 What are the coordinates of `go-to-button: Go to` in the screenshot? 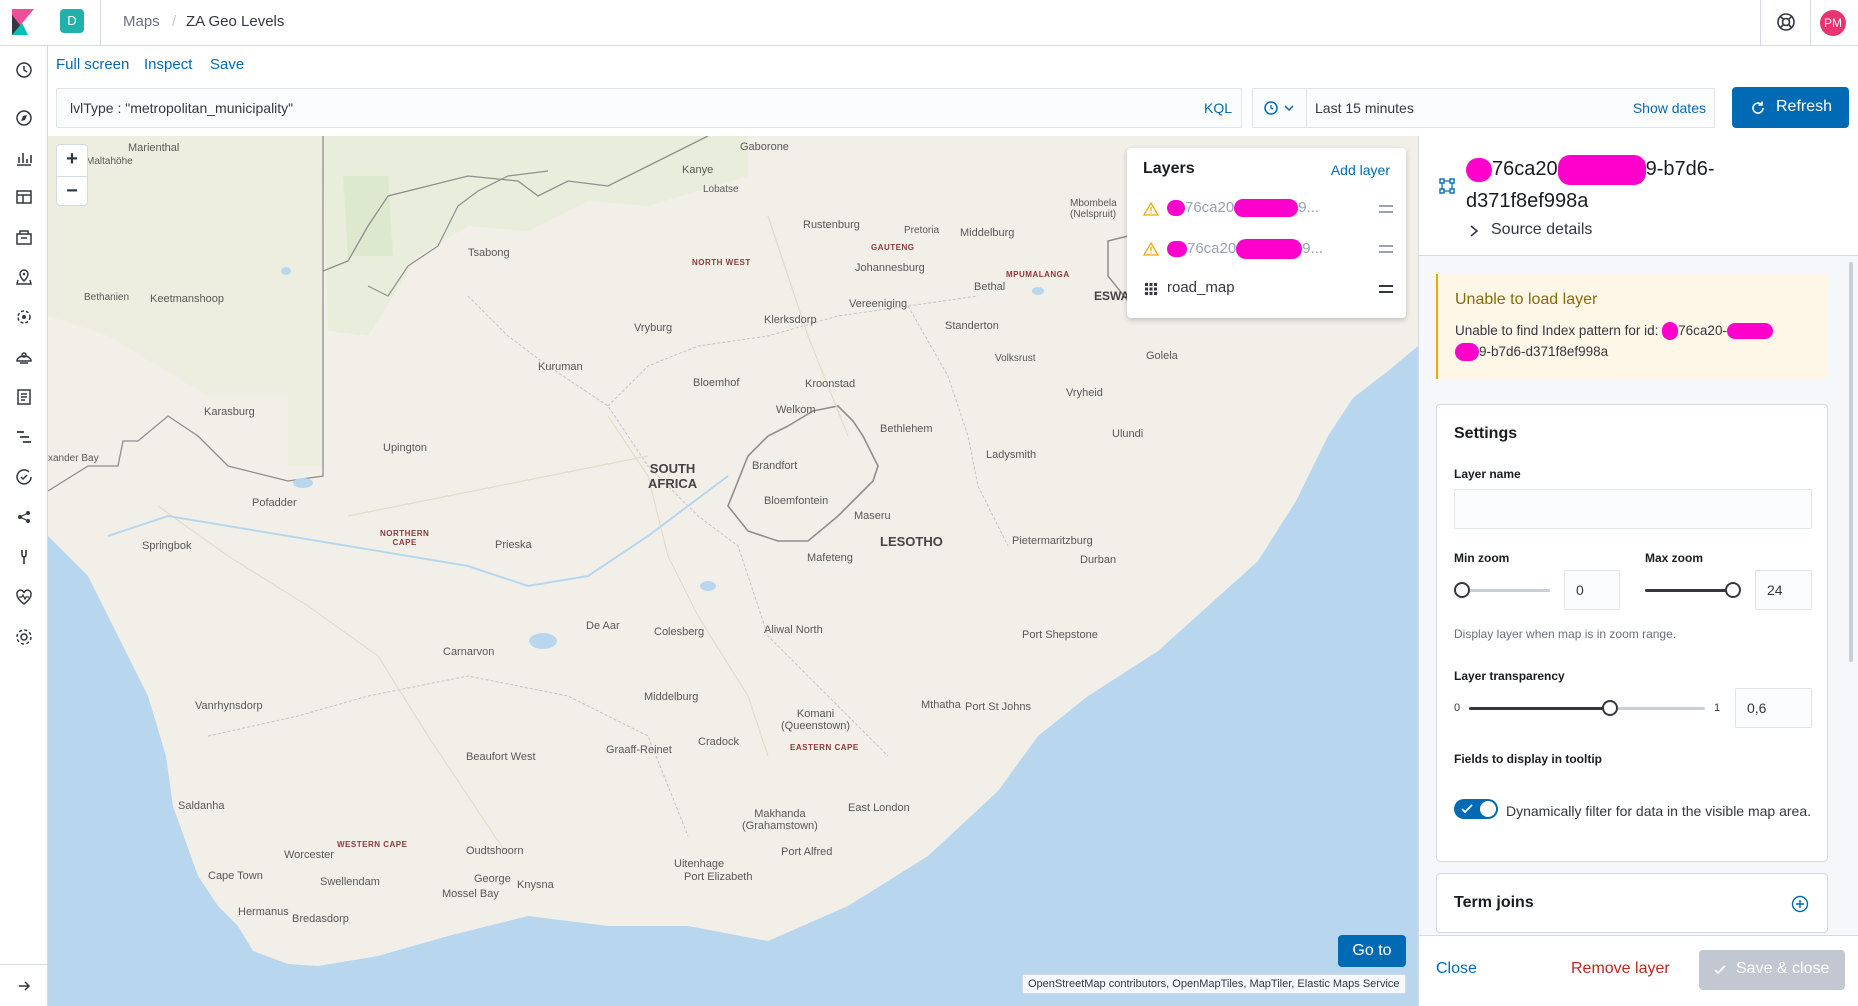 It's located at (1372, 951).